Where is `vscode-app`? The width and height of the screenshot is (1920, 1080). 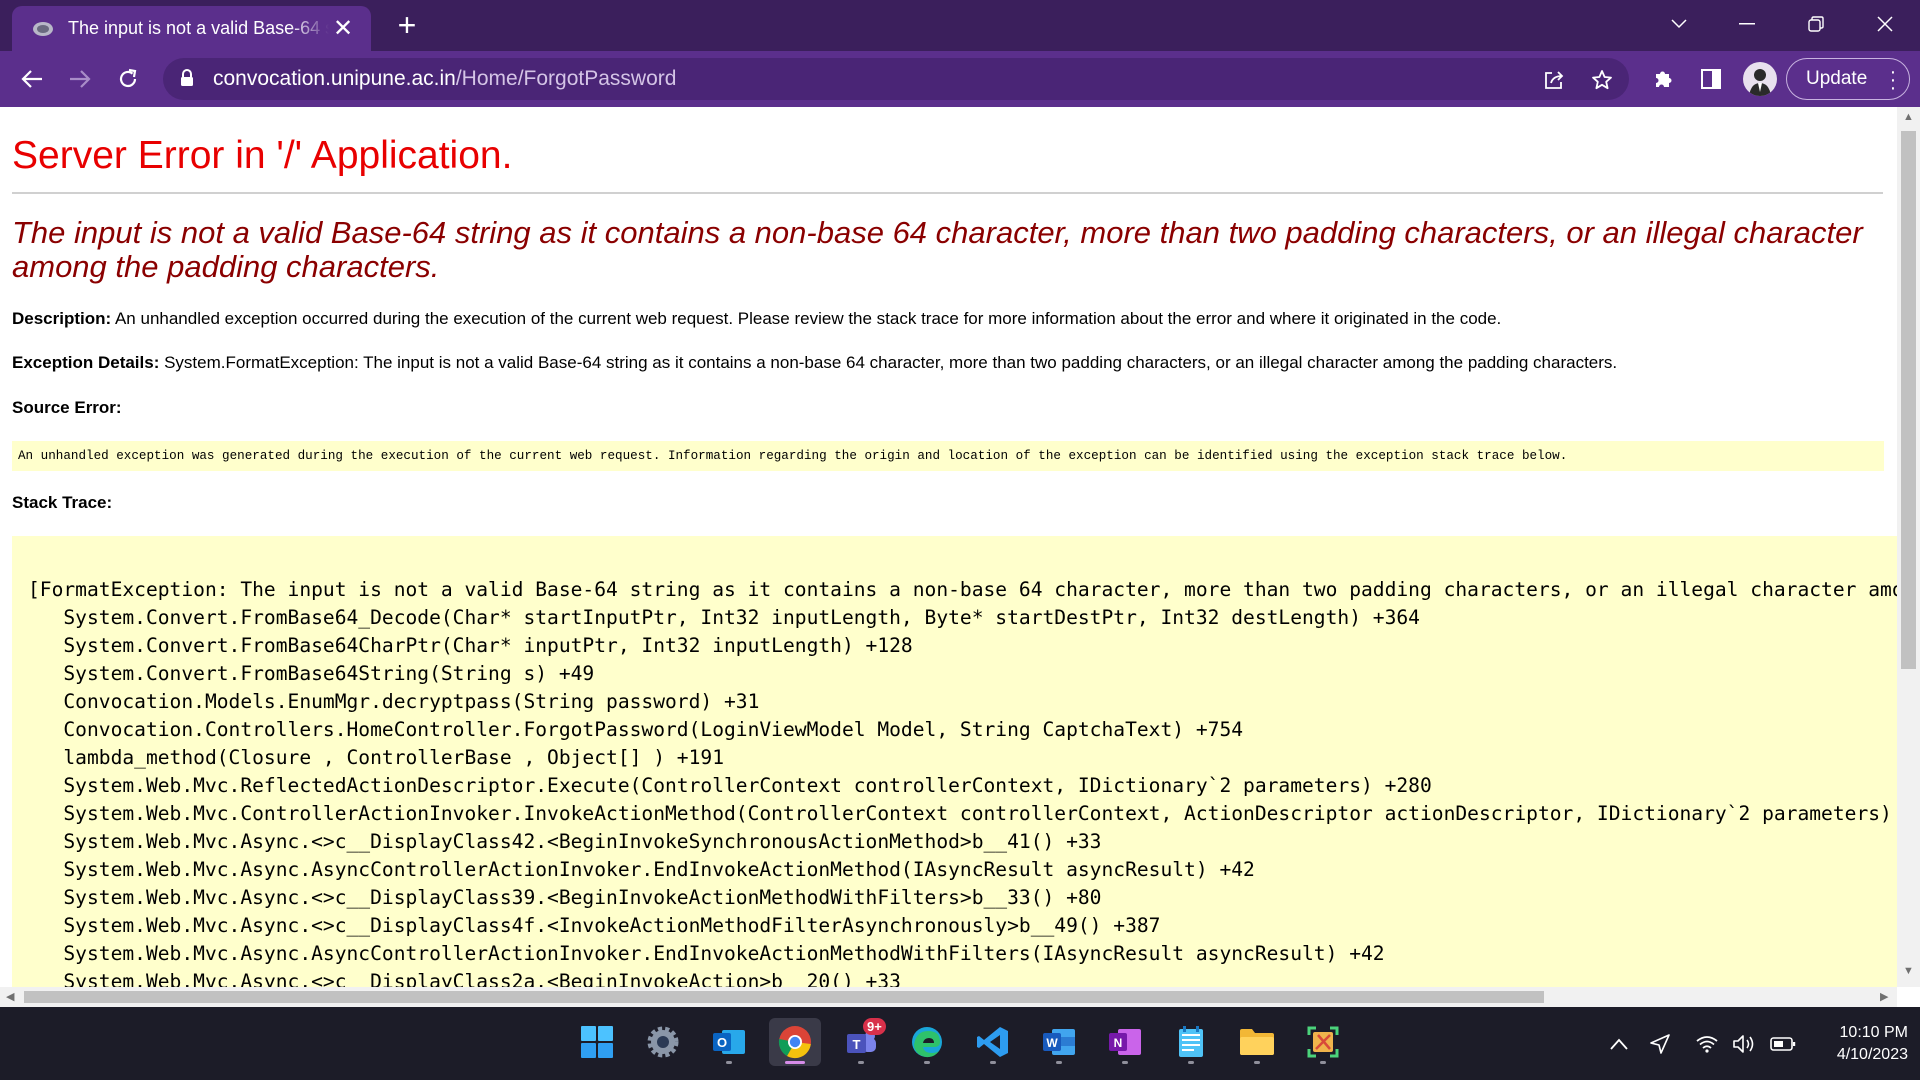 vscode-app is located at coordinates (993, 1042).